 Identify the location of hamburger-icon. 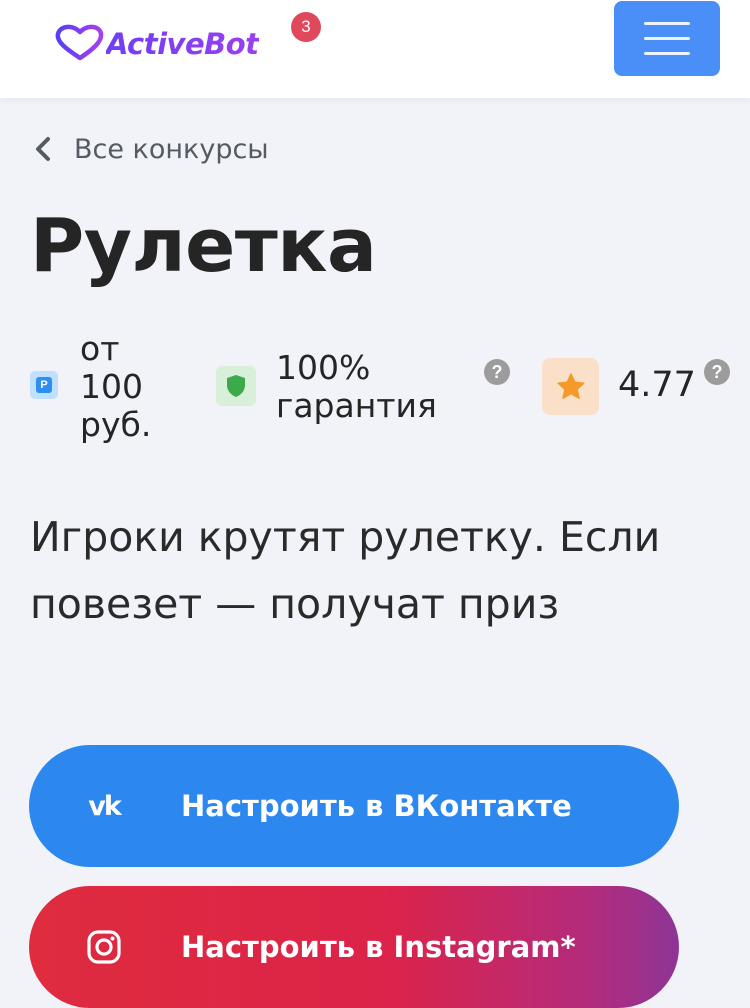
(667, 23).